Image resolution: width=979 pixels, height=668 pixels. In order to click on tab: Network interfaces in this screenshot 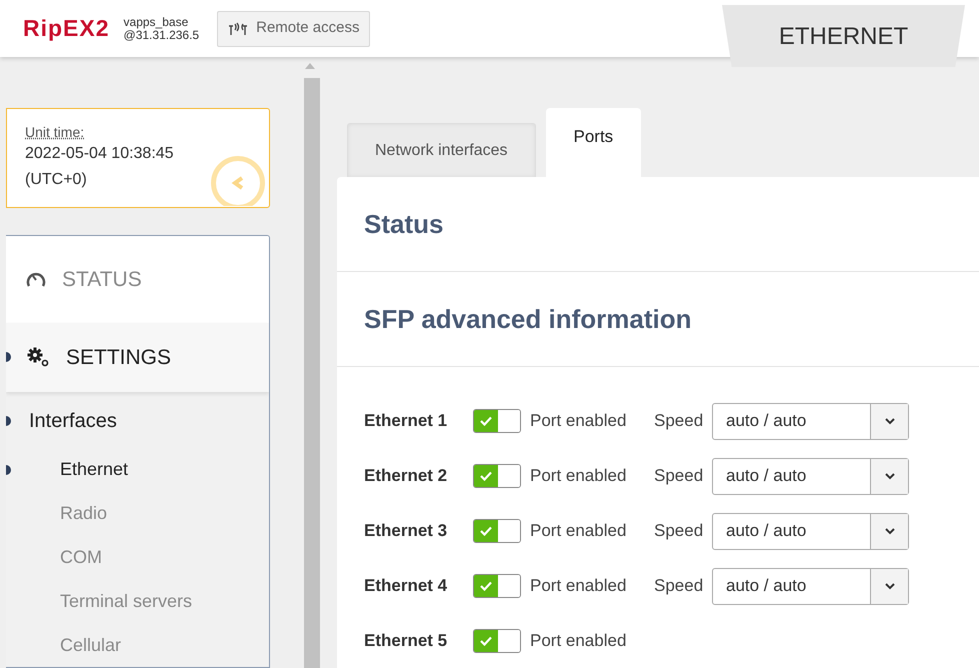, I will do `click(441, 150)`.